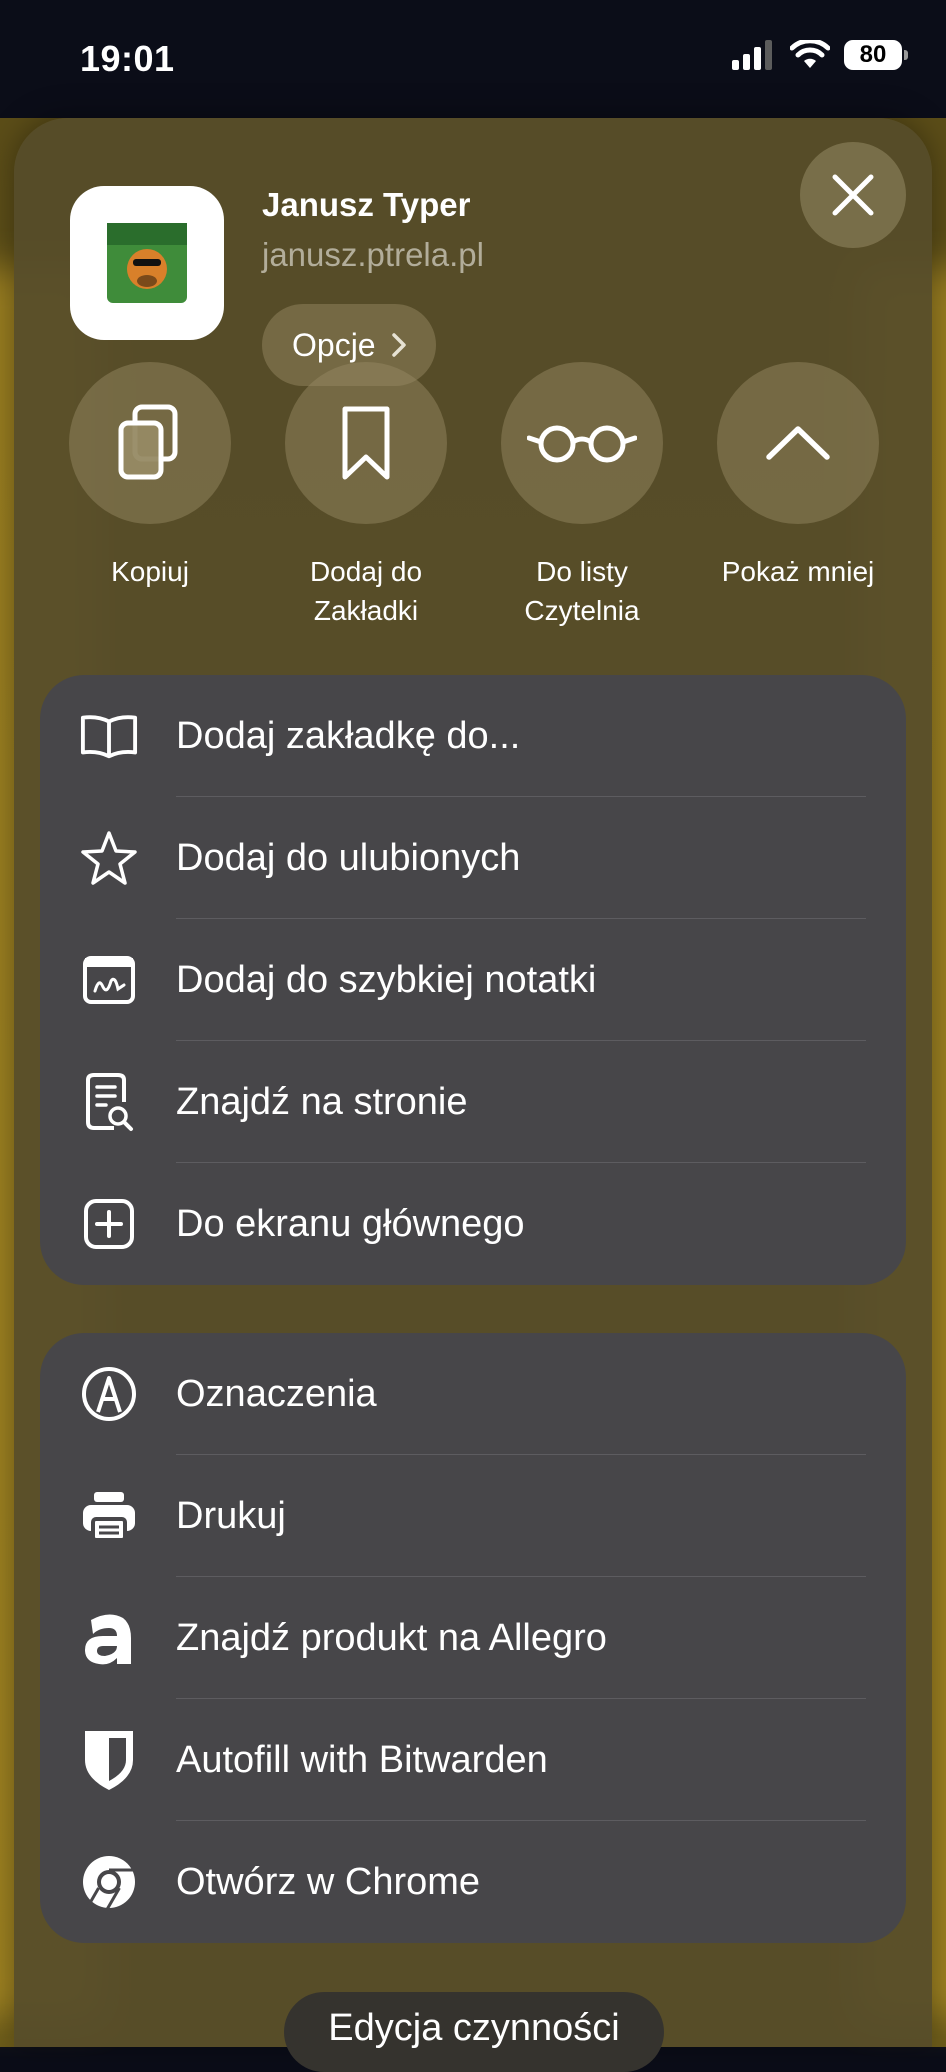  Describe the element at coordinates (474, 2032) in the screenshot. I see `edit-actions-button: Edycja czynności` at that location.